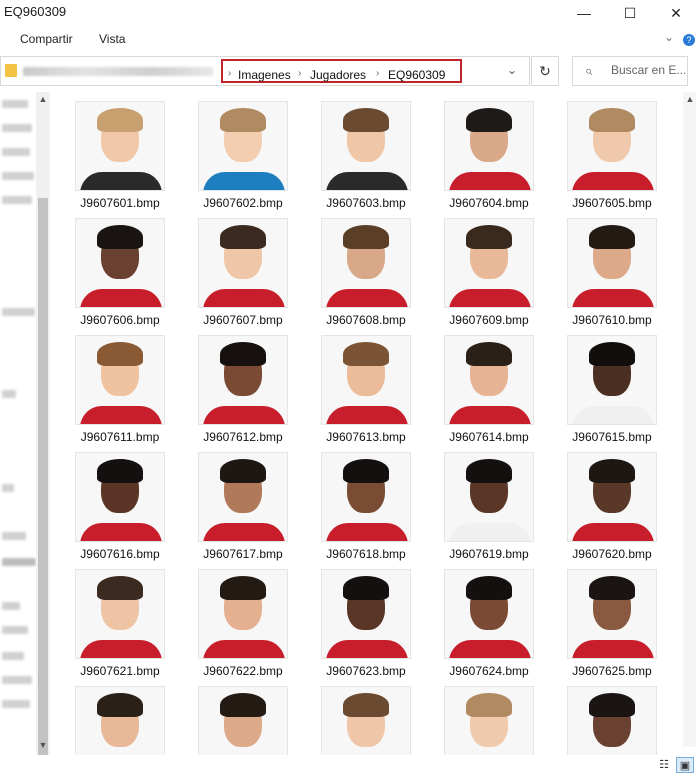 The height and width of the screenshot is (773, 696). I want to click on file-item: J9607613.bmp, so click(371, 393).